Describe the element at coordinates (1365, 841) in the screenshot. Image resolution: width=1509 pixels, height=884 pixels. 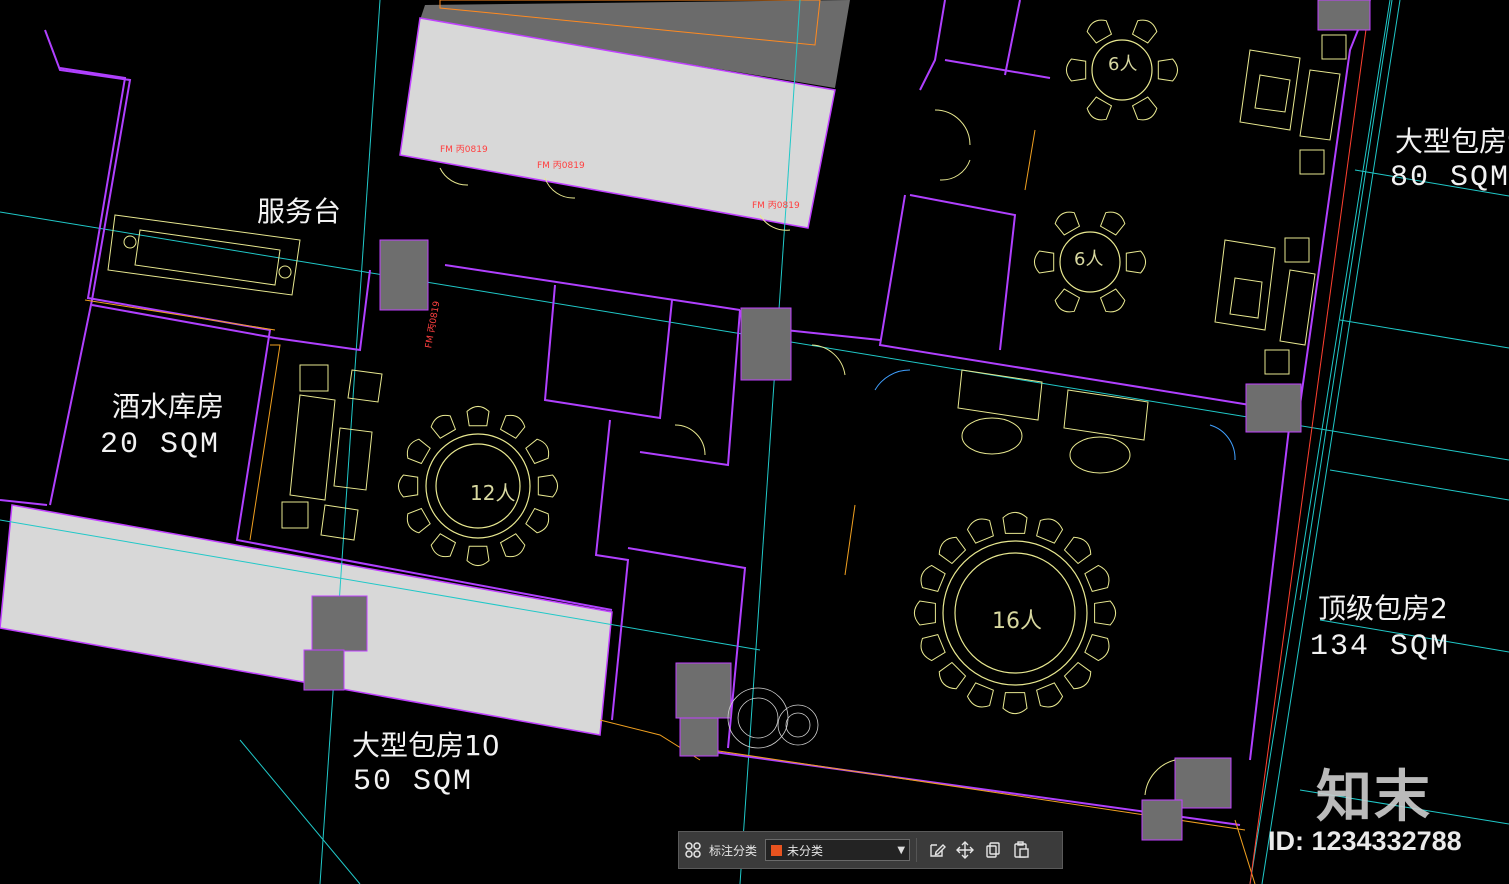
I see `watermark-id: ID: 1234332788` at that location.